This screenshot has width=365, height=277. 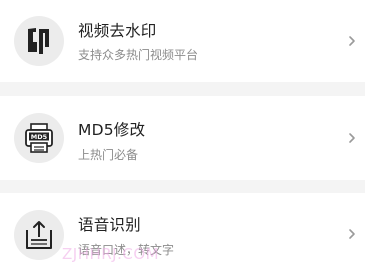 What do you see at coordinates (138, 55) in the screenshot?
I see `item-subtitle: 支持众多热门视频平台` at bounding box center [138, 55].